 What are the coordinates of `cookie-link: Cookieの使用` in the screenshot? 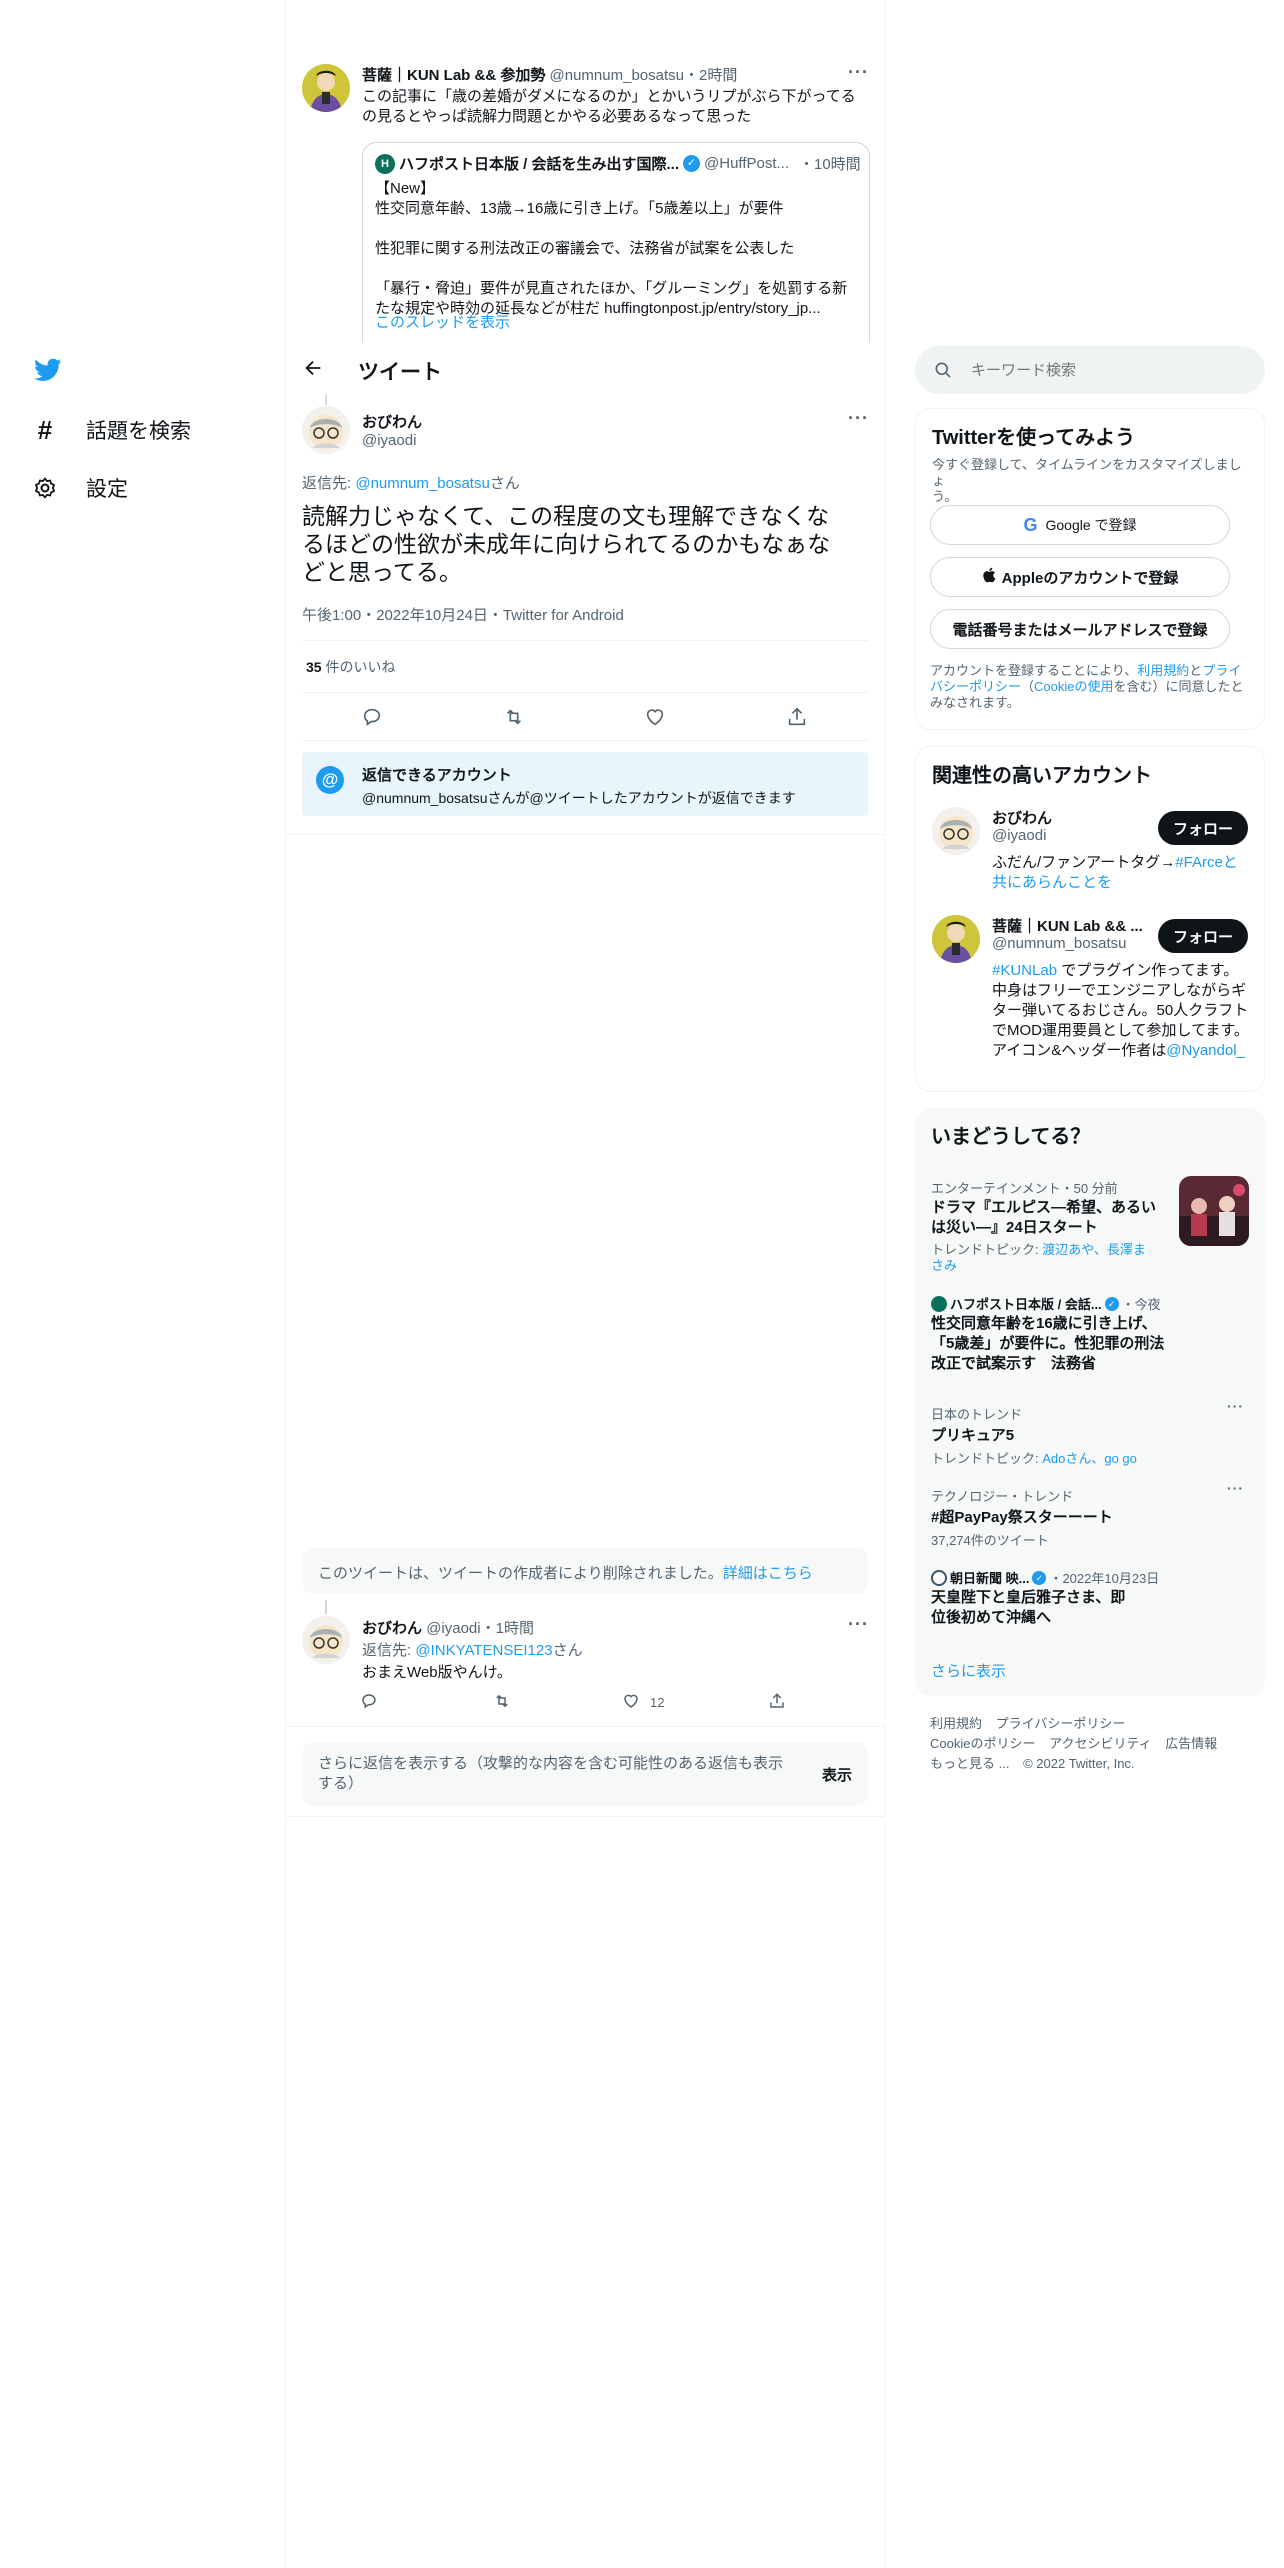 It's located at (1073, 686).